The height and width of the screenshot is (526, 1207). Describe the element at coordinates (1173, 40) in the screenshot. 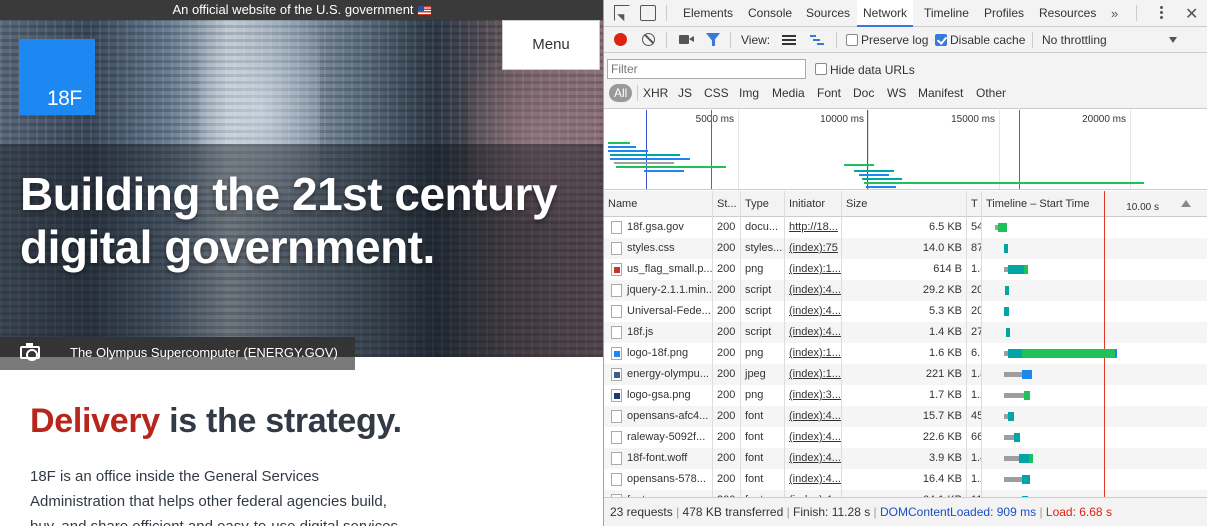

I see `chevron-down-icon` at that location.